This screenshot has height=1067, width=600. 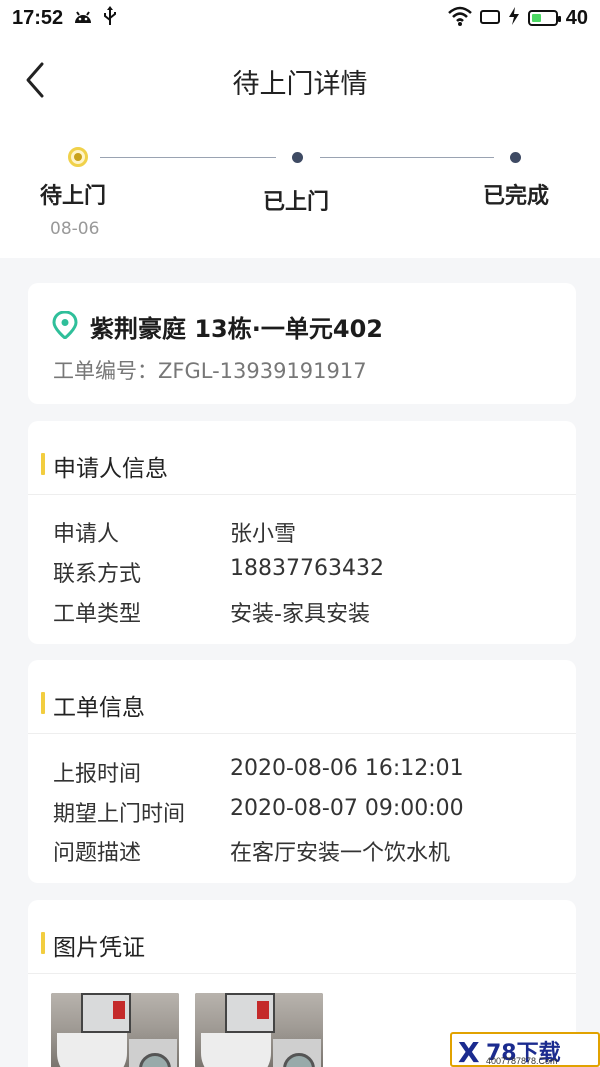 I want to click on address-card: 紫荆豪庭 13栋·一单元402 工单编号：ZFGL-13939191917, so click(x=302, y=343).